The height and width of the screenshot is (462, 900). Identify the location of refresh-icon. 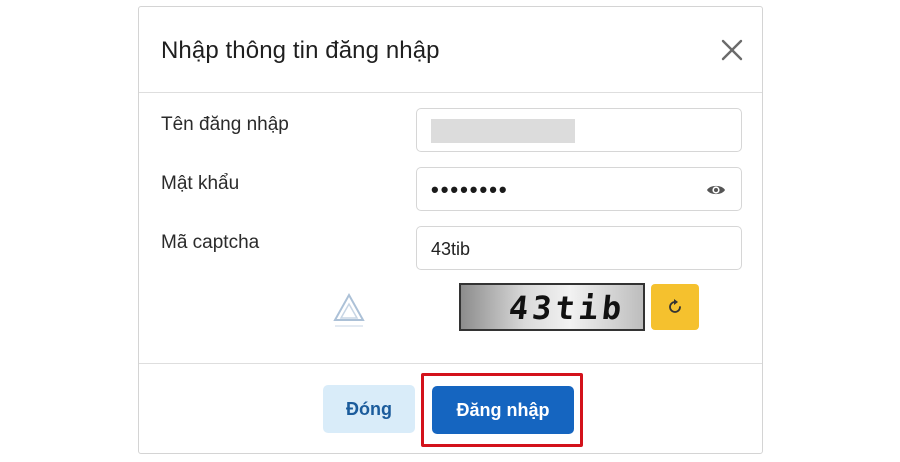
(675, 307).